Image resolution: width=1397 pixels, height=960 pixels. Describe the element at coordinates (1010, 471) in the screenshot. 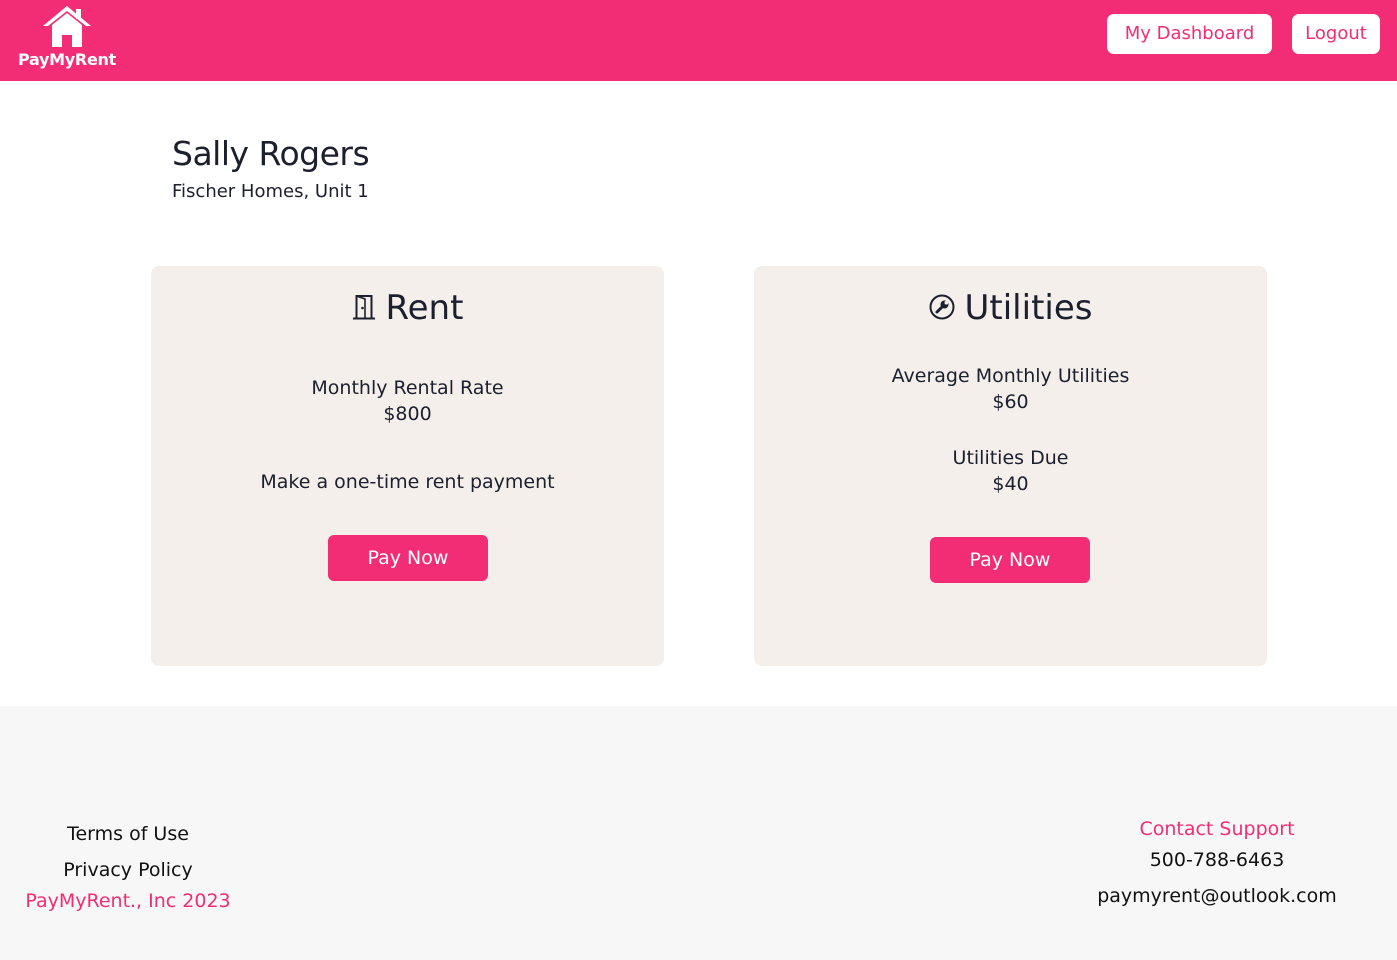

I see `utilities-due: Utilities Due $40` at that location.